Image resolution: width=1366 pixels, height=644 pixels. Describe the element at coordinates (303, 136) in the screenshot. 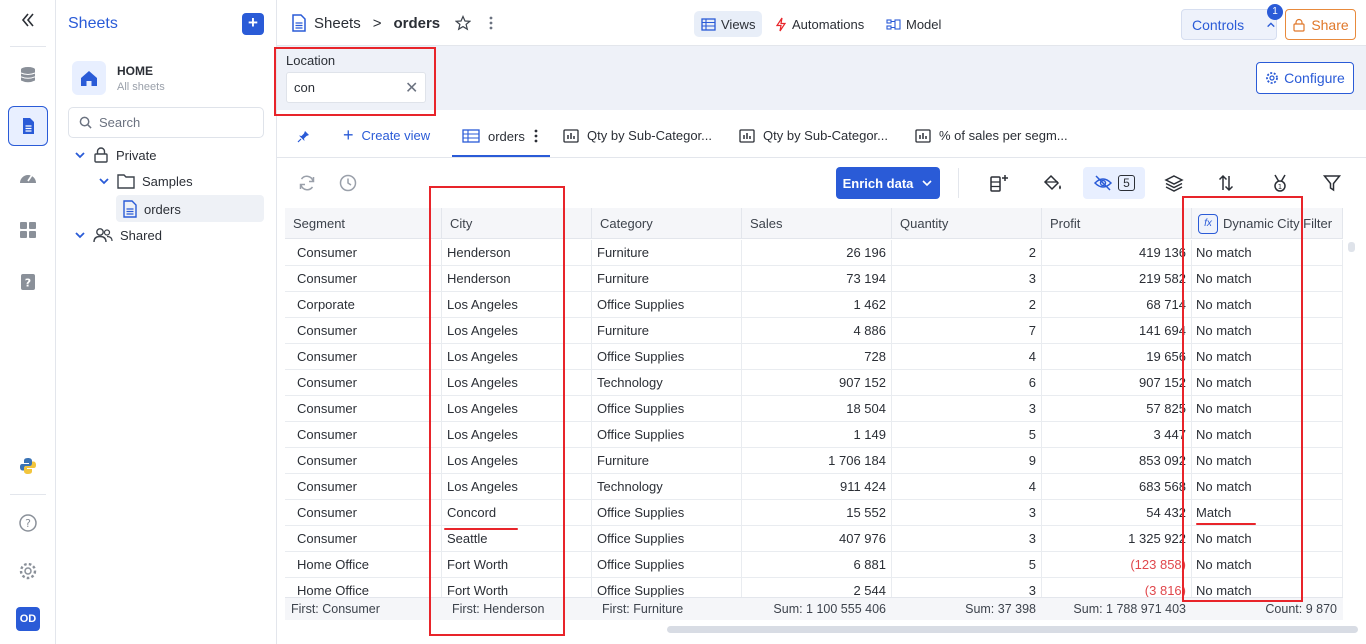

I see `pin-icon` at that location.